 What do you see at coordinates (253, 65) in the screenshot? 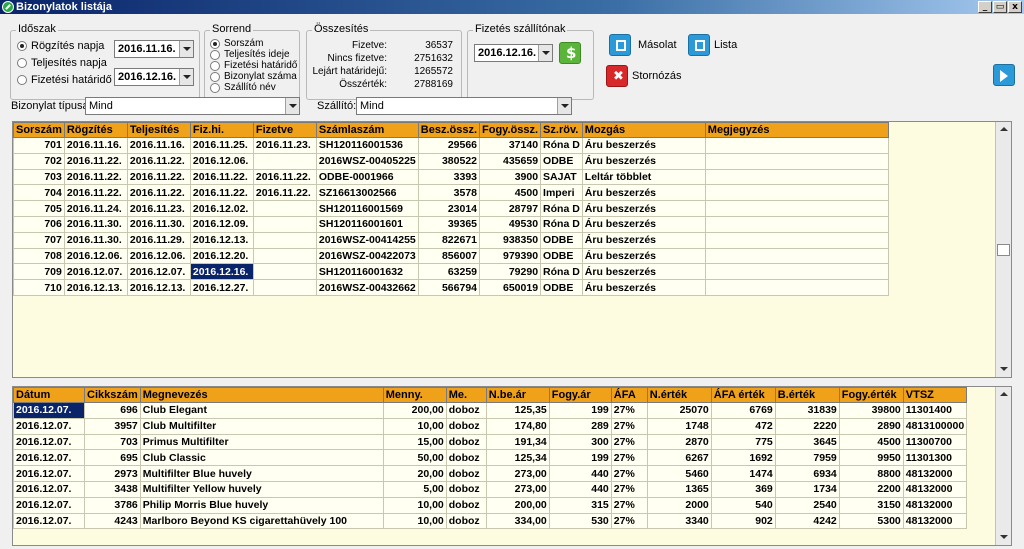
I see `radio-fizetesi-hatarido-sort: Fizetési határidő` at bounding box center [253, 65].